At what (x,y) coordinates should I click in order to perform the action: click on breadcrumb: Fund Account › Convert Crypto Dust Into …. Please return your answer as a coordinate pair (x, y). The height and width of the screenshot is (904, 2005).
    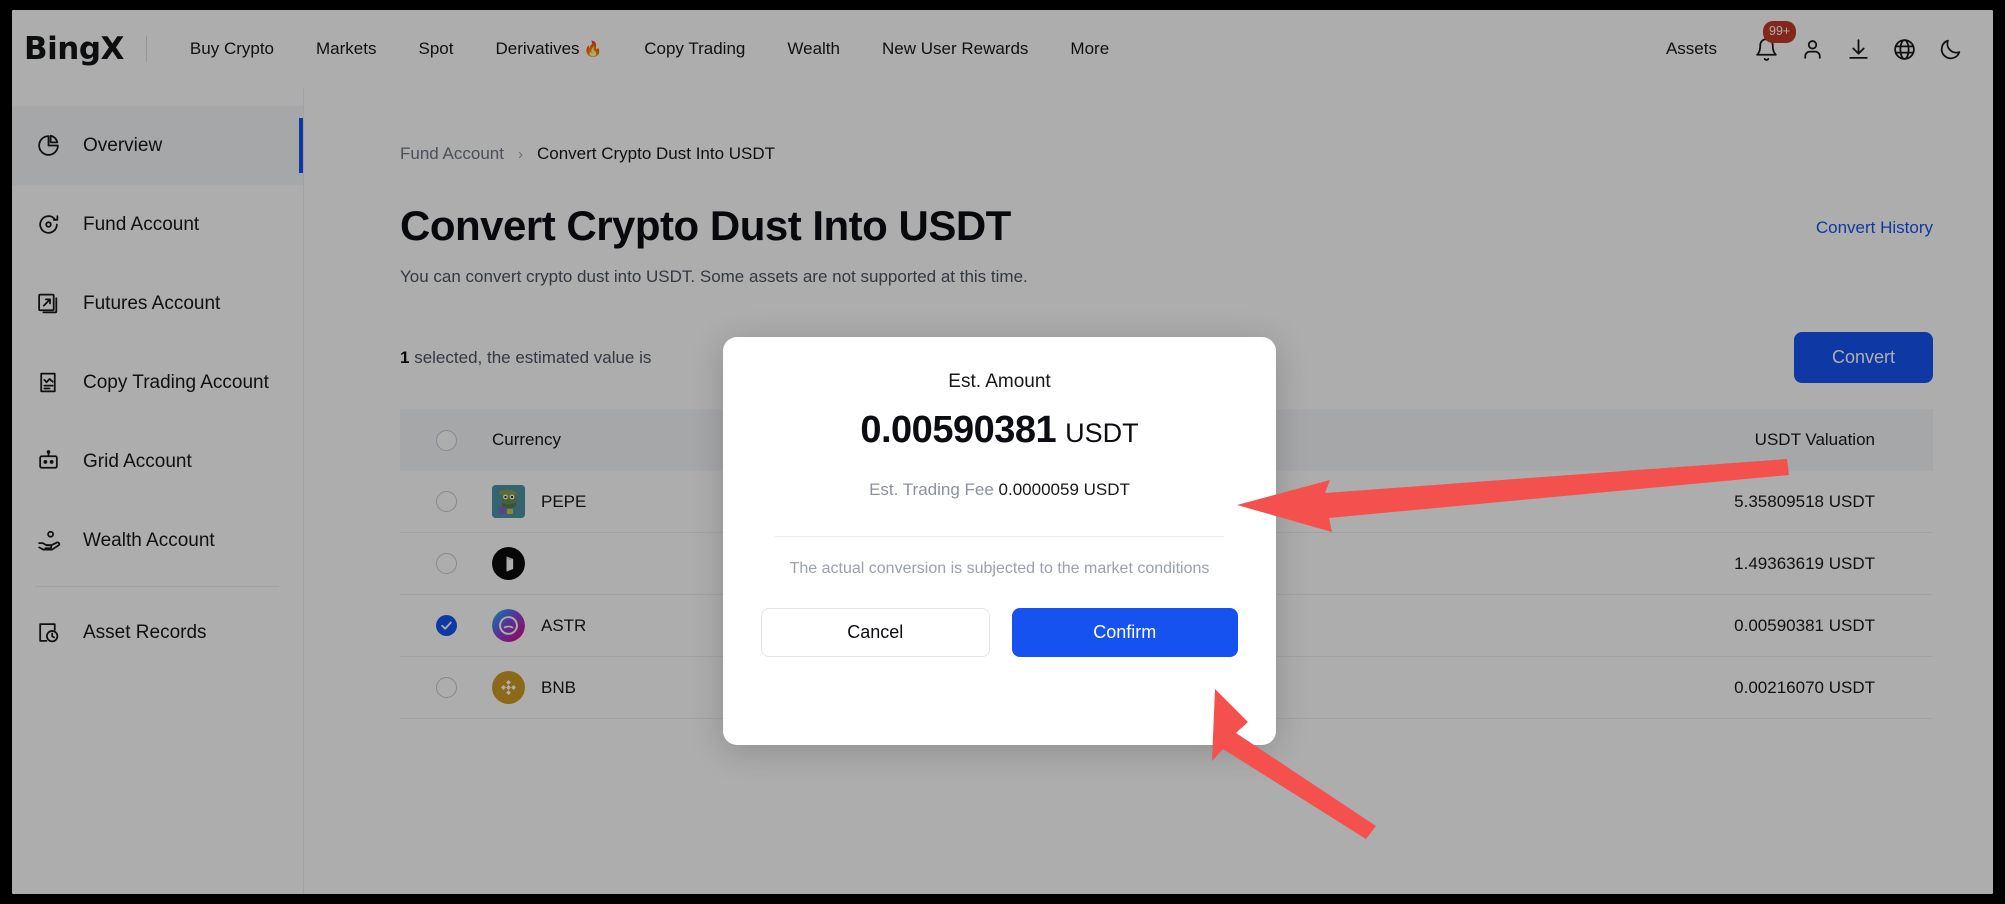
    Looking at the image, I should click on (1166, 126).